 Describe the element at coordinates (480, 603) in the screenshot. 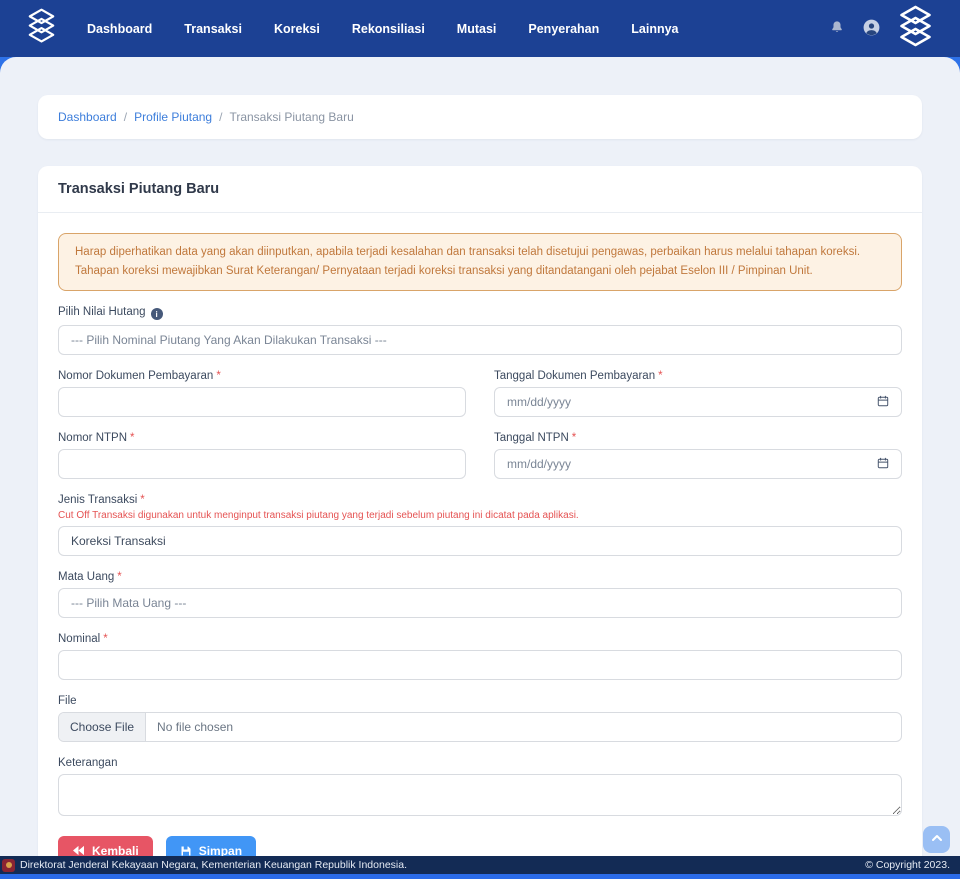

I see `mata-uang-select: --- Pilih Mata Uang ---` at that location.